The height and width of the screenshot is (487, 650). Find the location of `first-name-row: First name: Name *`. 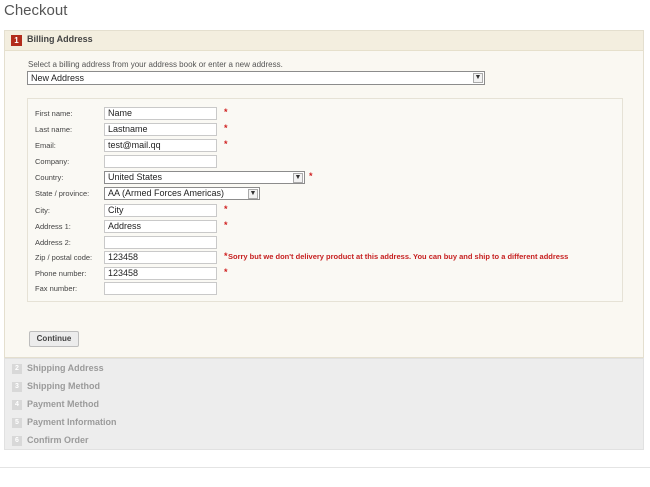

first-name-row: First name: Name * is located at coordinates (325, 114).